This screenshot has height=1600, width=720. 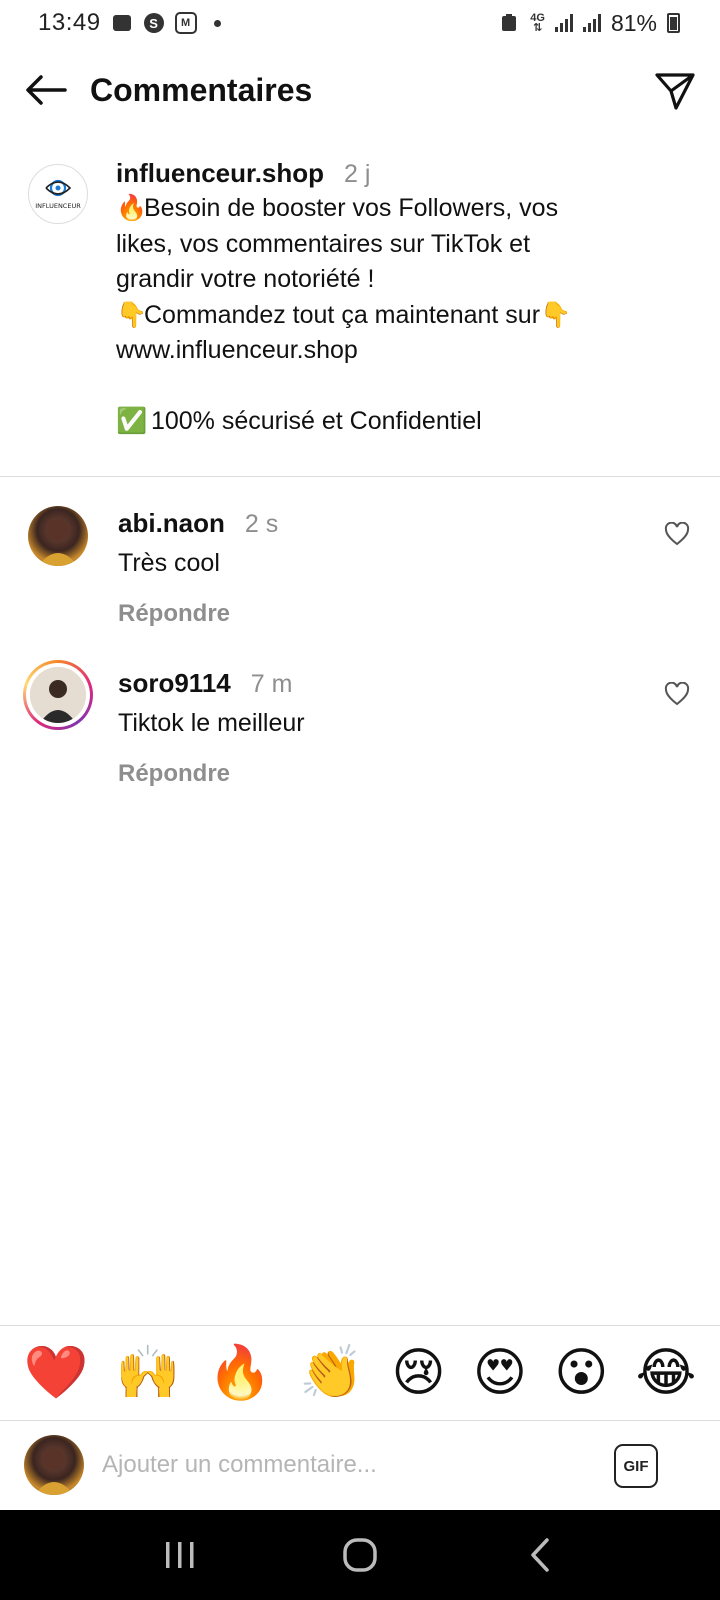 What do you see at coordinates (509, 23) in the screenshot?
I see `data-saver-icon` at bounding box center [509, 23].